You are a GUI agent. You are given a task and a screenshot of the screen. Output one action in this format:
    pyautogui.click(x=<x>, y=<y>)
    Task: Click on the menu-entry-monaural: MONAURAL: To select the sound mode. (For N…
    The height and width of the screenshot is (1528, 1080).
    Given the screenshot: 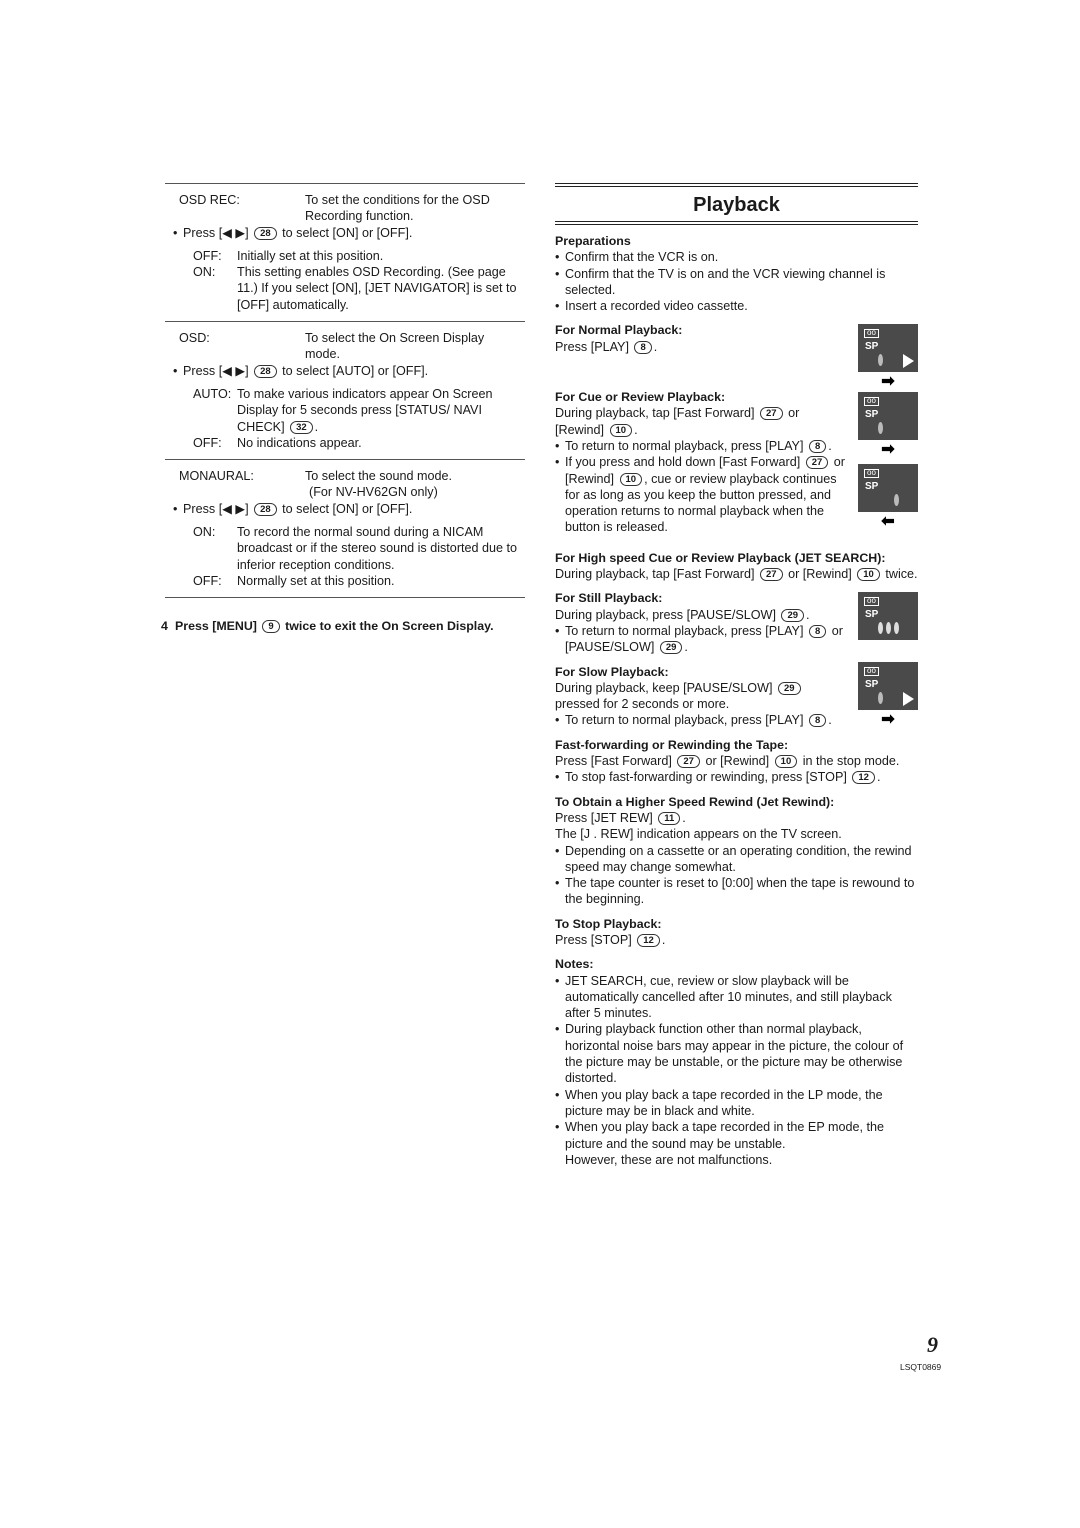 What is the action you would take?
    pyautogui.click(x=345, y=528)
    